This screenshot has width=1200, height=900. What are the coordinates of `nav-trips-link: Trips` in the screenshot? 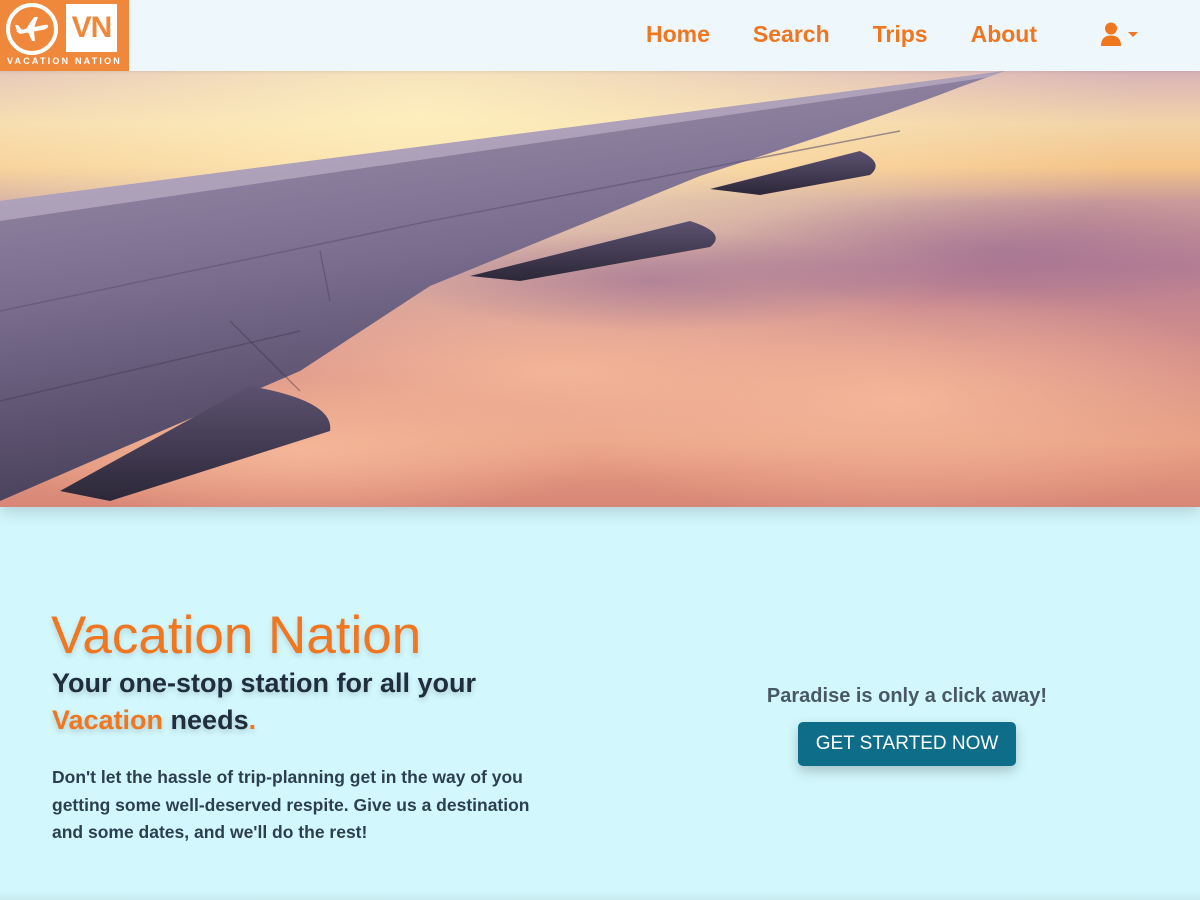 It's located at (900, 34).